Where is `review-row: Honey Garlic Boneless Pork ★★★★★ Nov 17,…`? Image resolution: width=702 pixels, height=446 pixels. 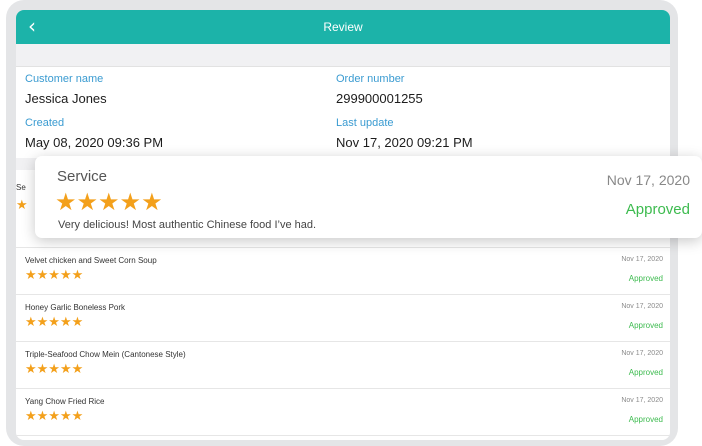
review-row: Honey Garlic Boneless Pork ★★★★★ Nov 17,… is located at coordinates (343, 318).